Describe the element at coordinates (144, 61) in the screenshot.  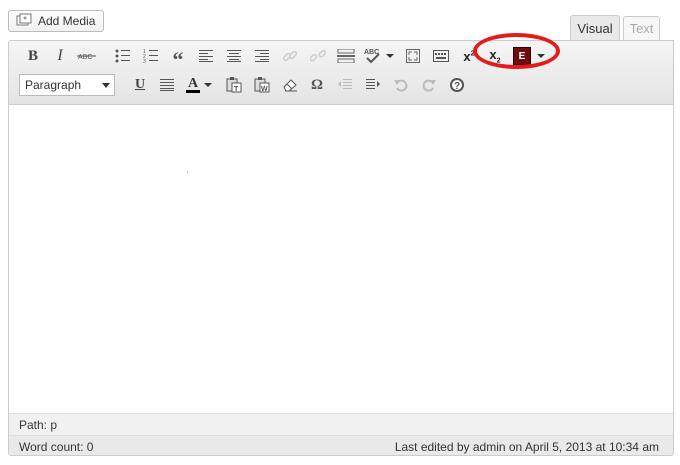
I see `svg-text: 3` at that location.